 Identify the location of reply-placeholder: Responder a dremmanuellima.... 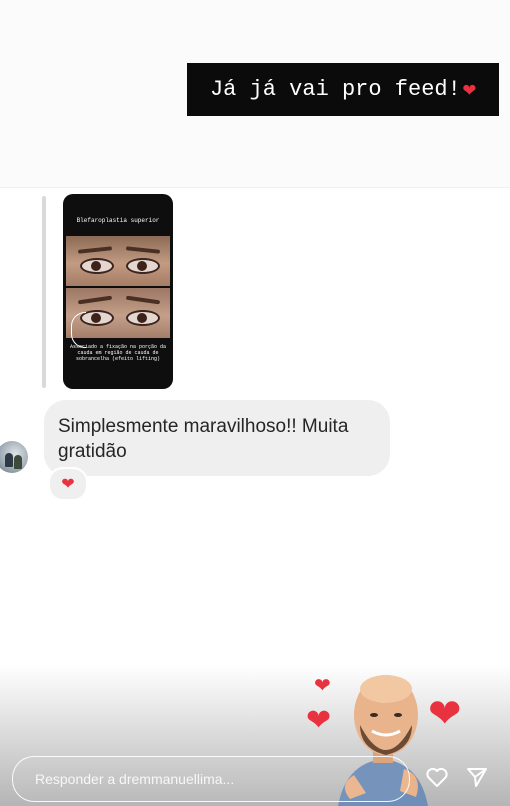
(135, 779).